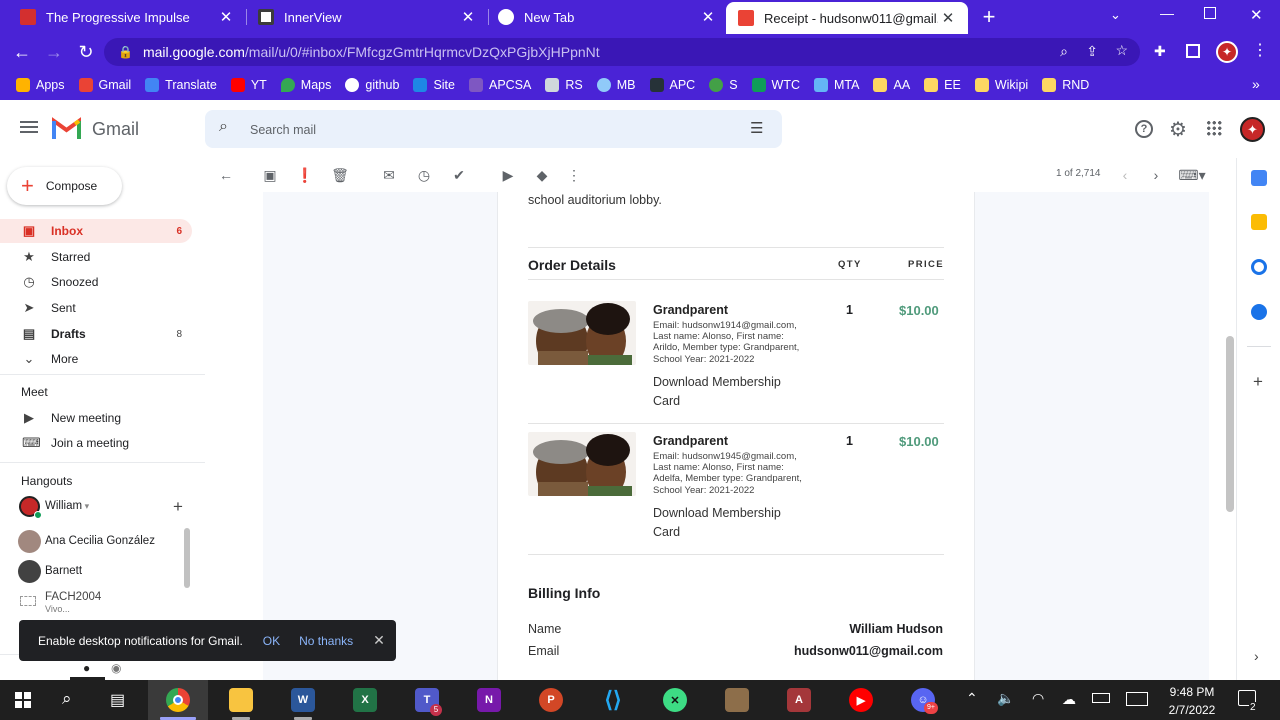 The width and height of the screenshot is (1280, 720). Describe the element at coordinates (1101, 698) in the screenshot. I see `battery-icon` at that location.